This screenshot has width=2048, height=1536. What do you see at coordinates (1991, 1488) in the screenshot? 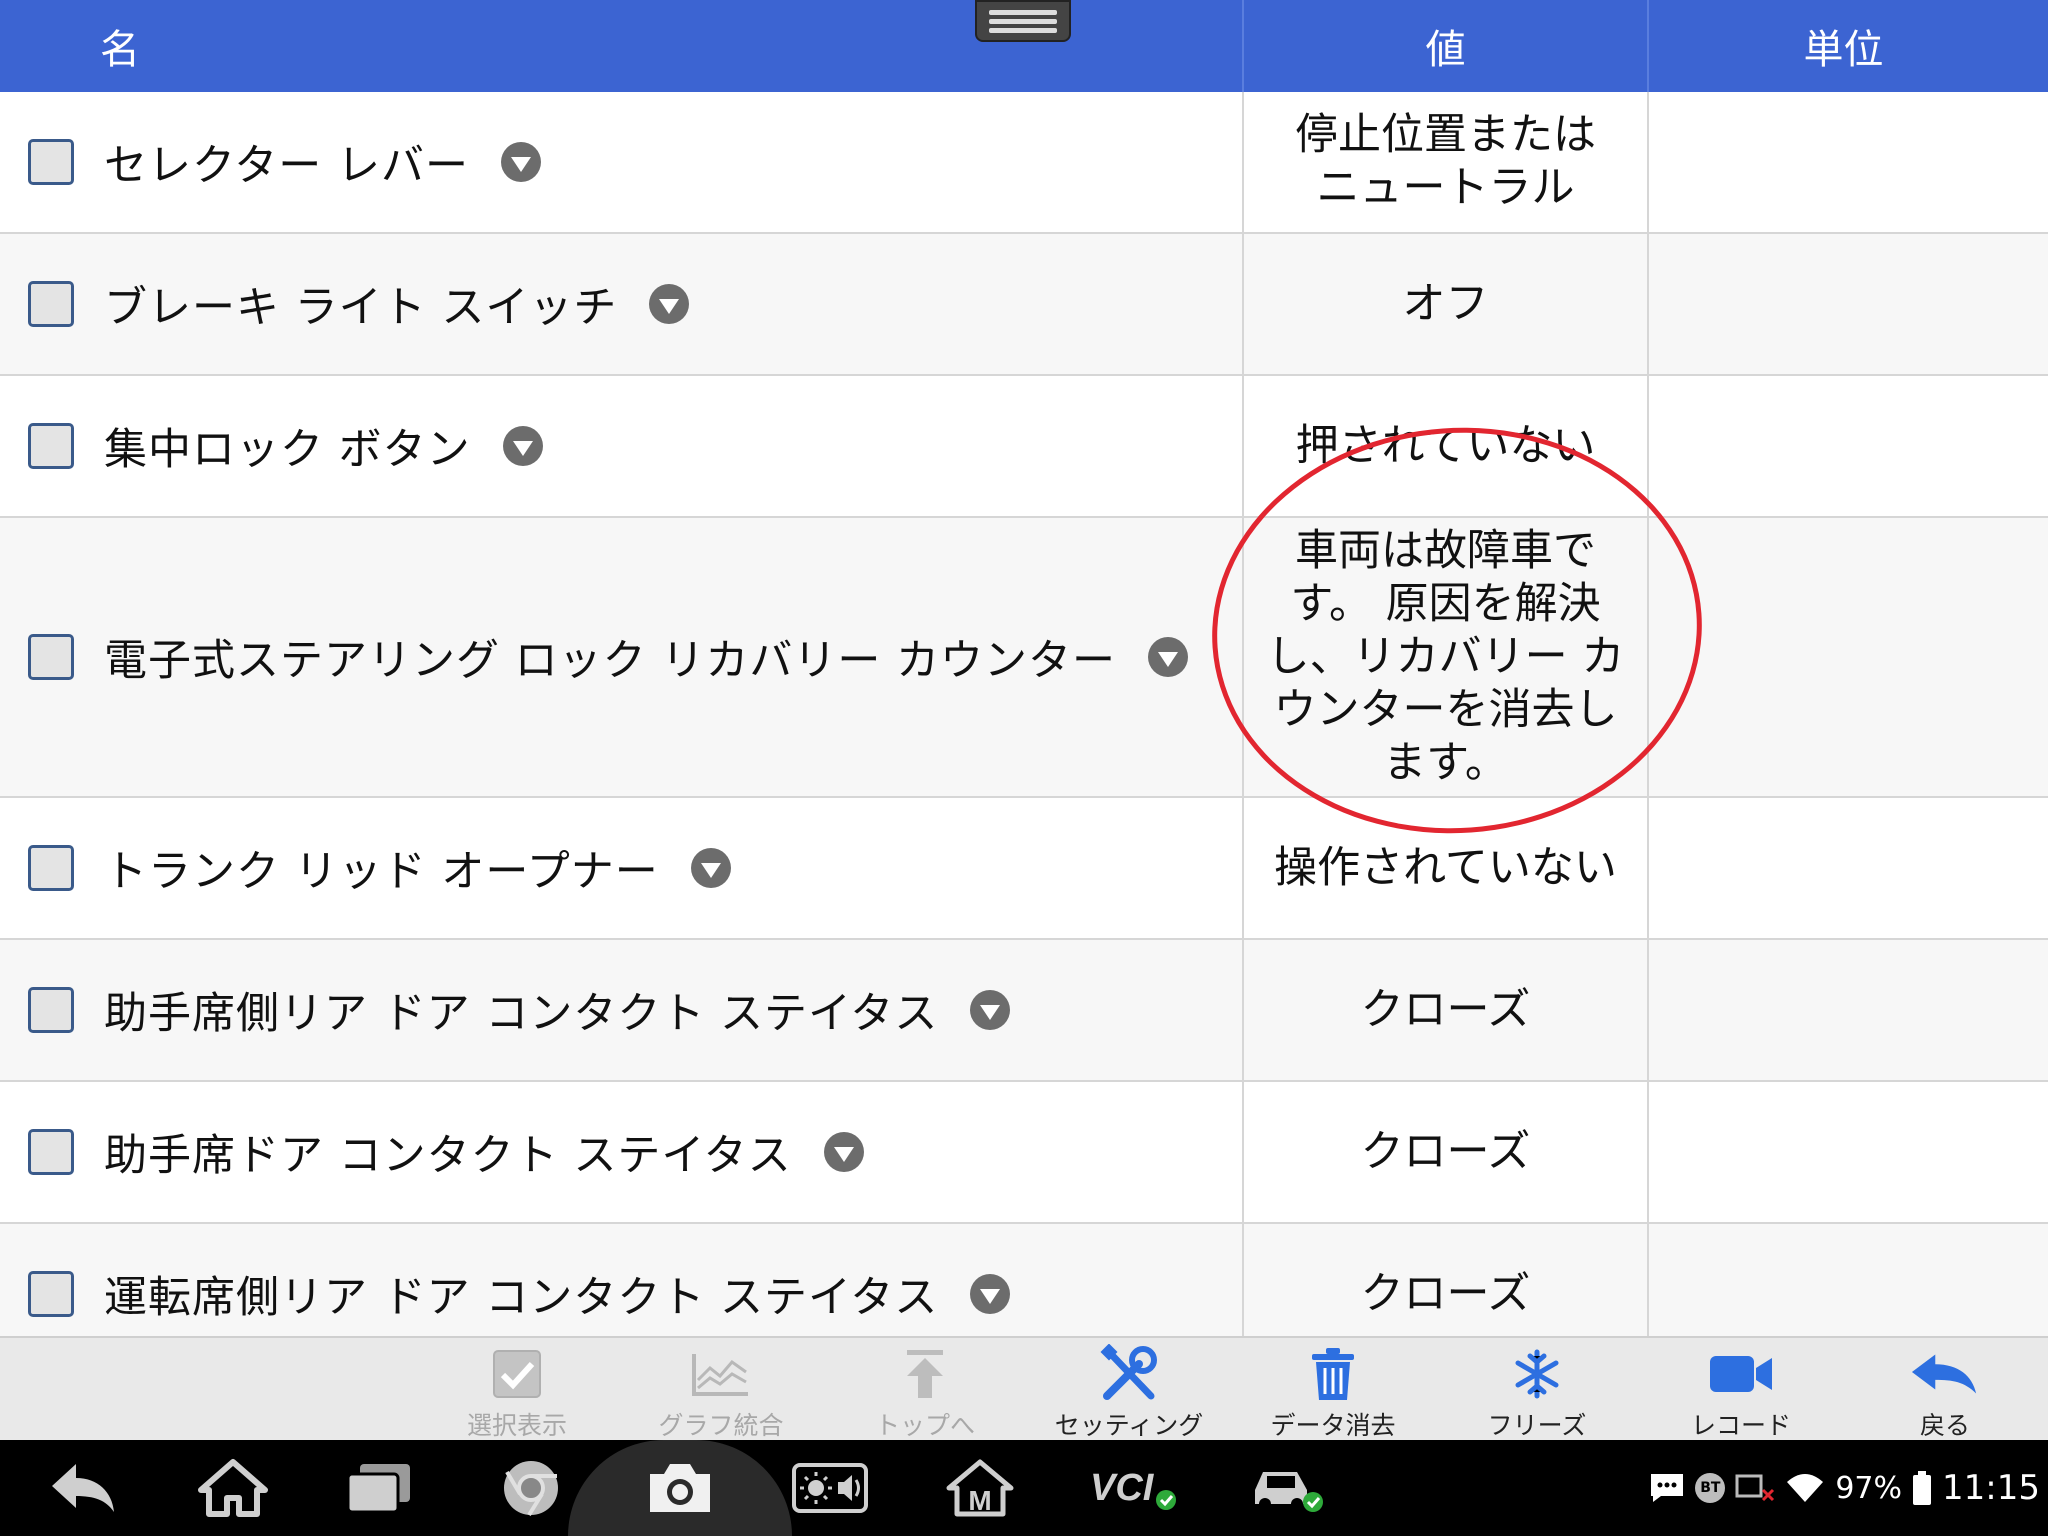
I see `clock: 11:15` at bounding box center [1991, 1488].